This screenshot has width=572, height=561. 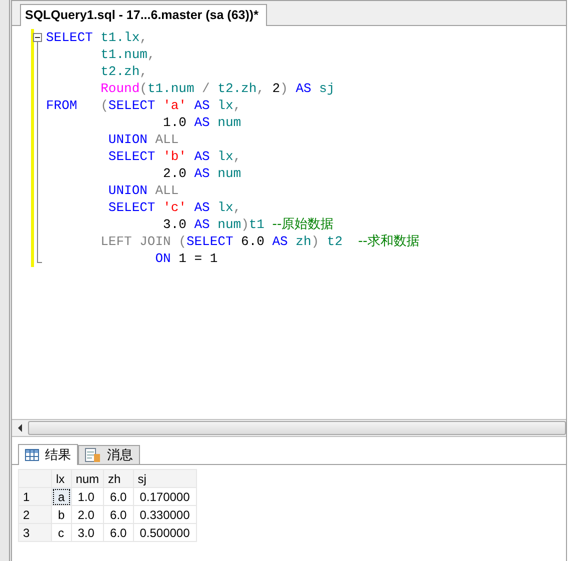 I want to click on column-header: zh, so click(x=119, y=479).